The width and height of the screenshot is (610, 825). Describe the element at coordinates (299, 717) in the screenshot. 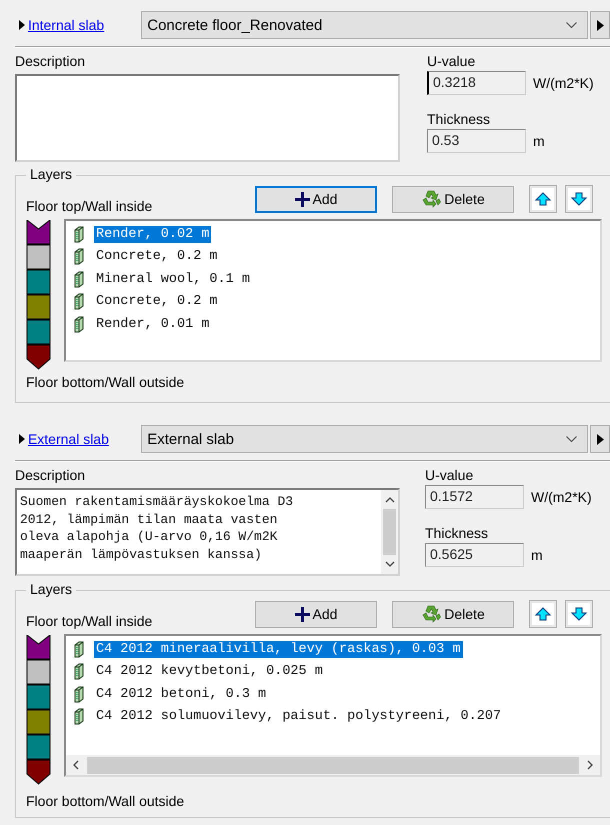

I see `layer-item: C4 2012 solumuovilevy, paisut. polystyreeni, 0.207` at that location.